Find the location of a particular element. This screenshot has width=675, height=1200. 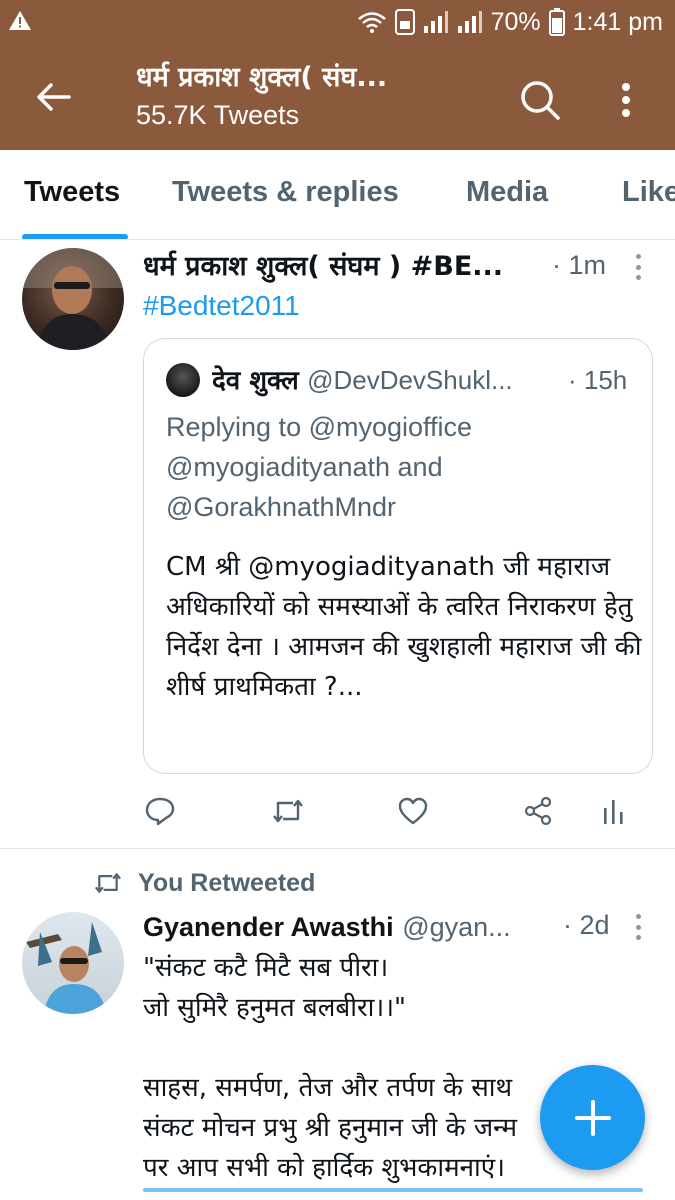

tweet-timestamp: · 2d is located at coordinates (586, 925).